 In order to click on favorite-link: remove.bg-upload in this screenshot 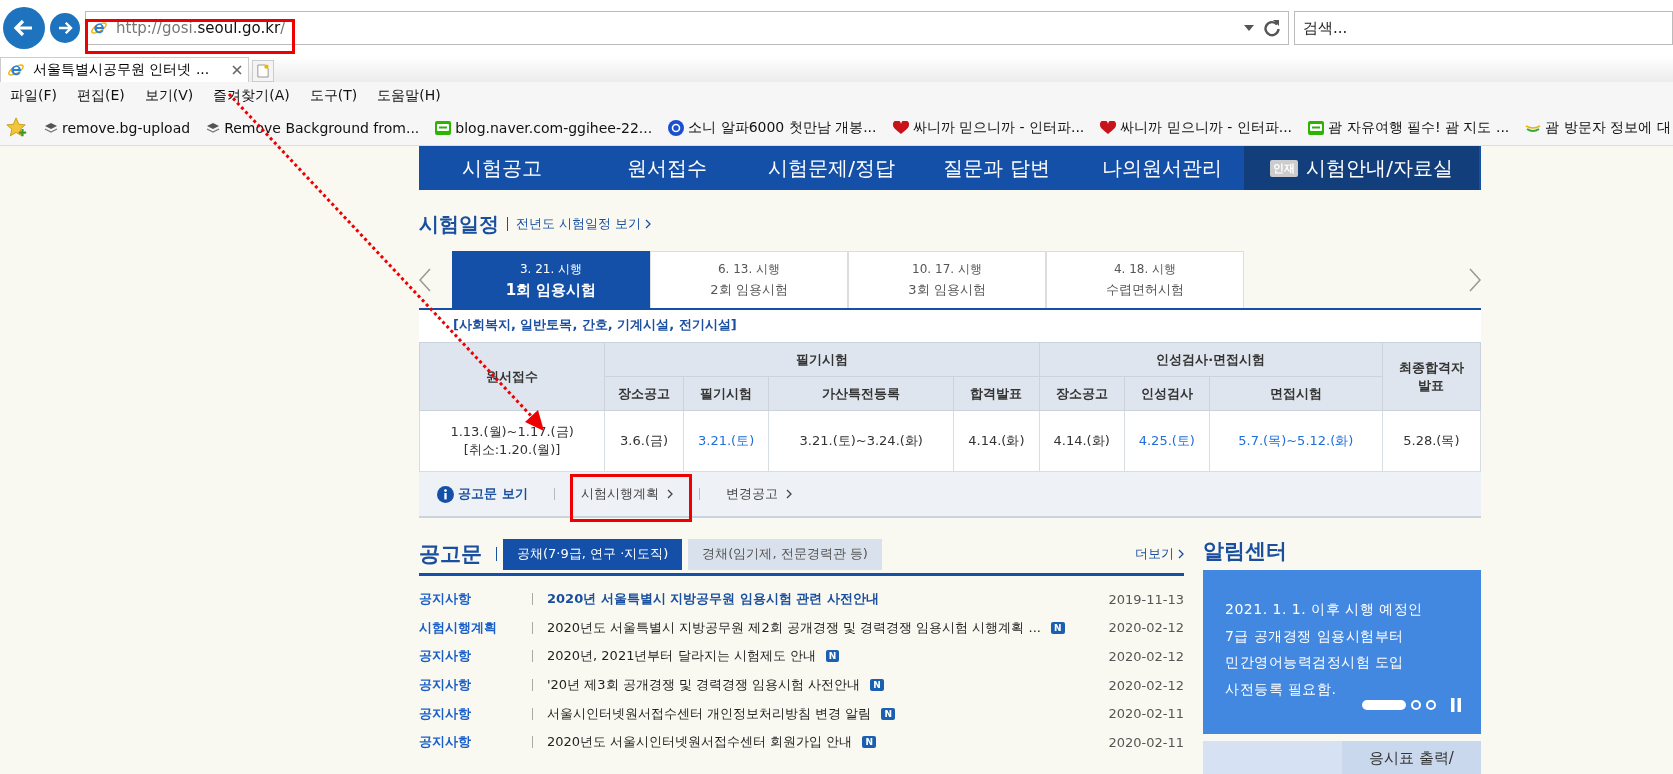, I will do `click(126, 127)`.